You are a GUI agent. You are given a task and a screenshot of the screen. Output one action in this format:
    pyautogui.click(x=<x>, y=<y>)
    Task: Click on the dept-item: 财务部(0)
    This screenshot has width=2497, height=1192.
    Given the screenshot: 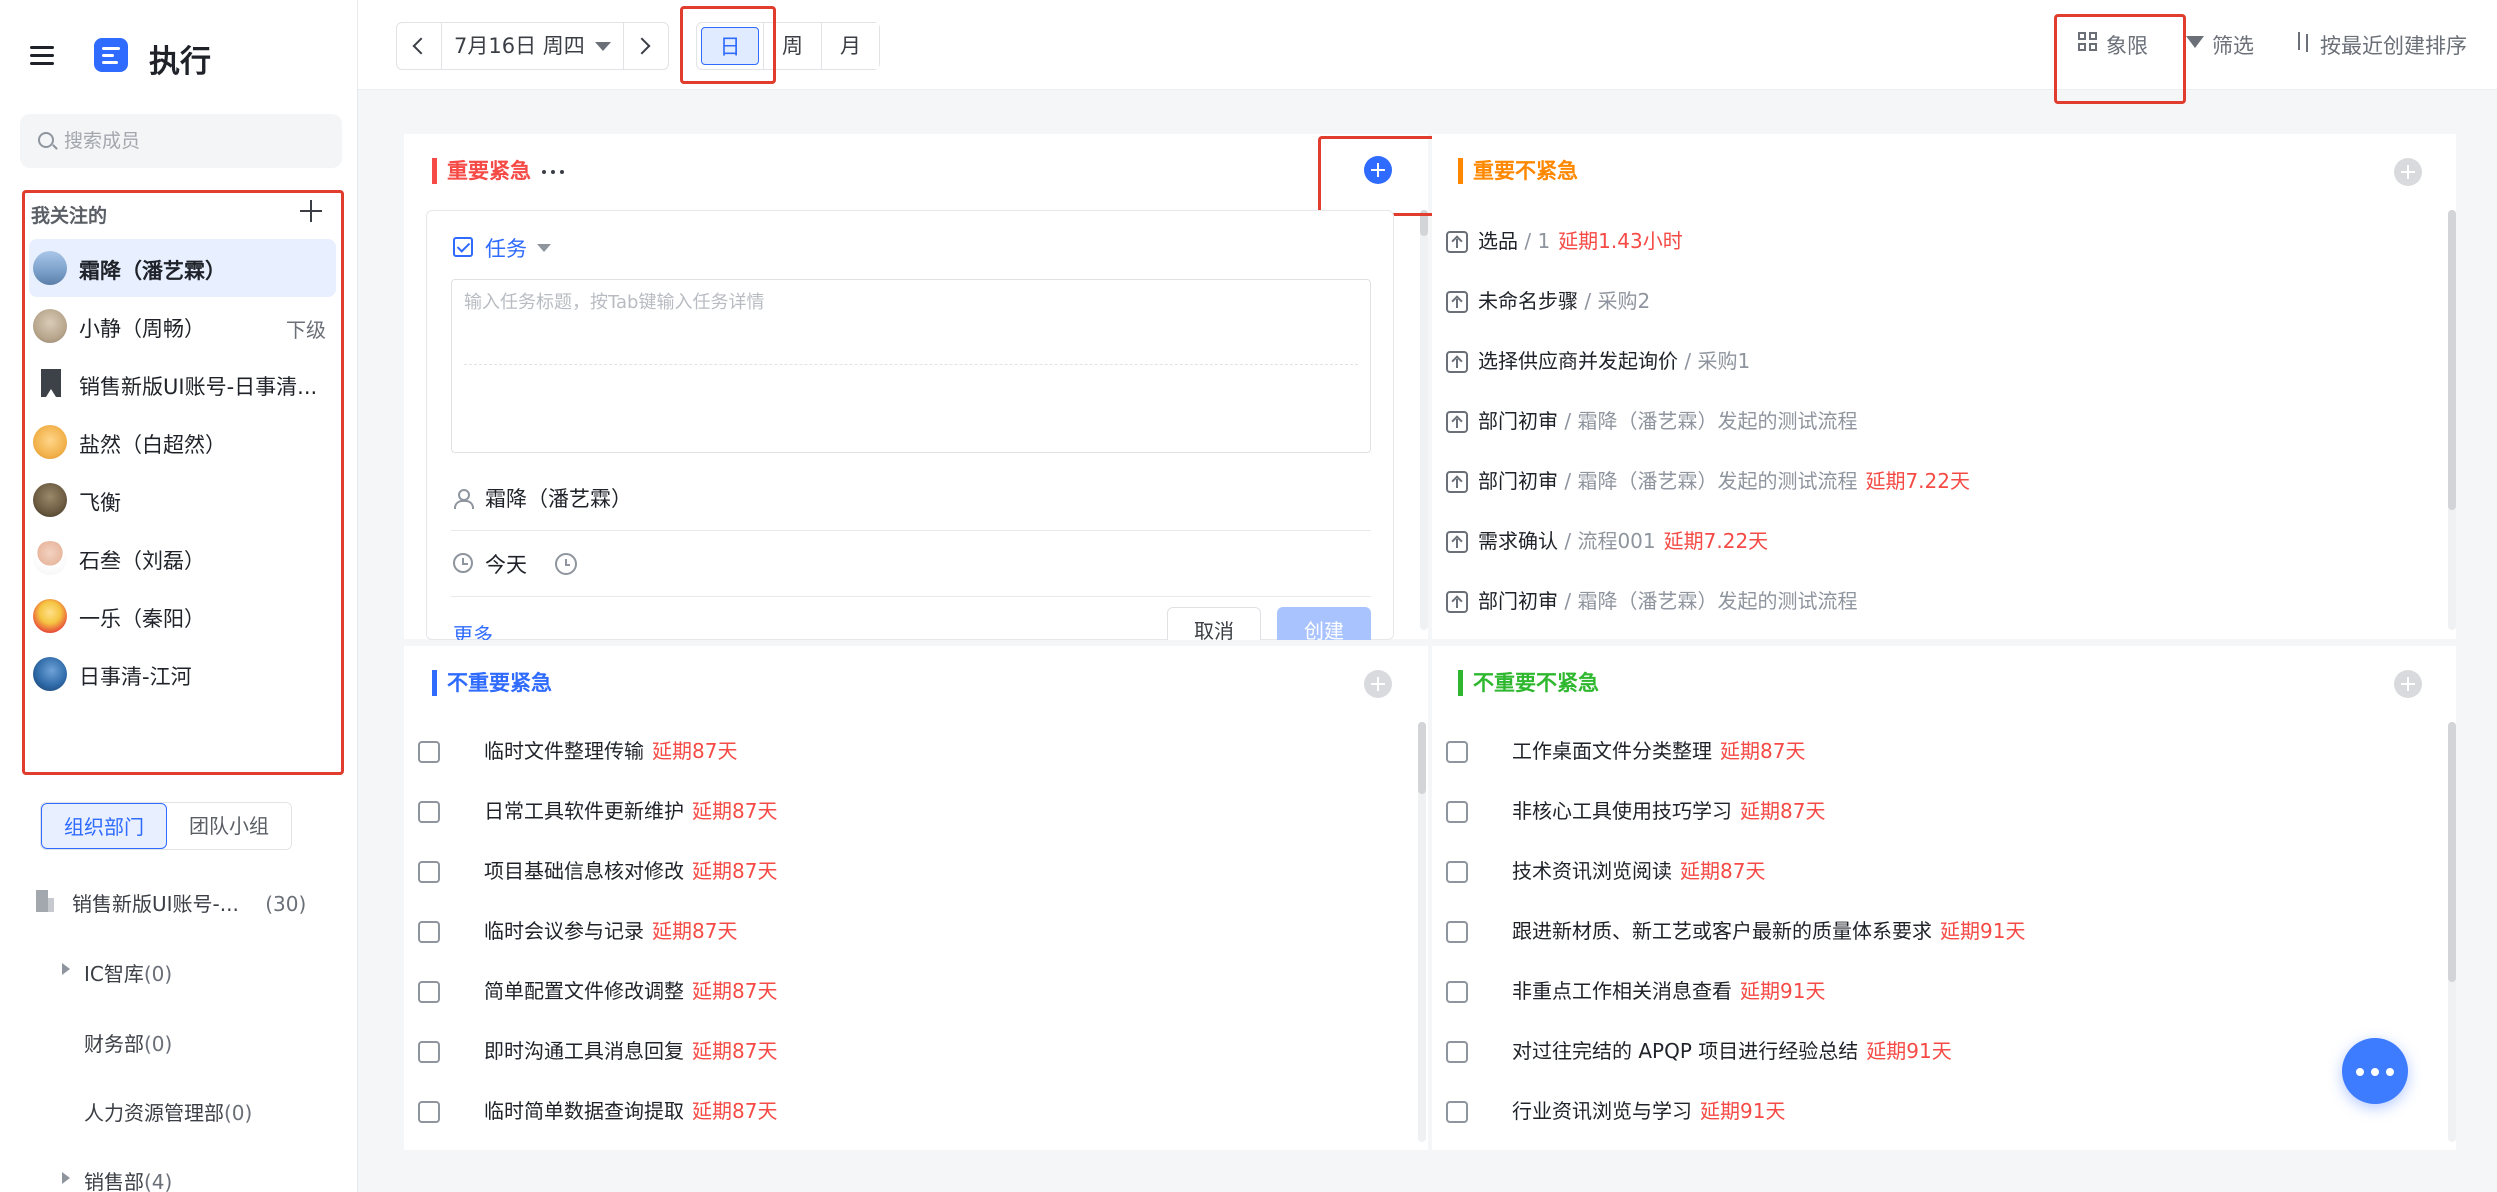 What is the action you would take?
    pyautogui.click(x=128, y=1042)
    